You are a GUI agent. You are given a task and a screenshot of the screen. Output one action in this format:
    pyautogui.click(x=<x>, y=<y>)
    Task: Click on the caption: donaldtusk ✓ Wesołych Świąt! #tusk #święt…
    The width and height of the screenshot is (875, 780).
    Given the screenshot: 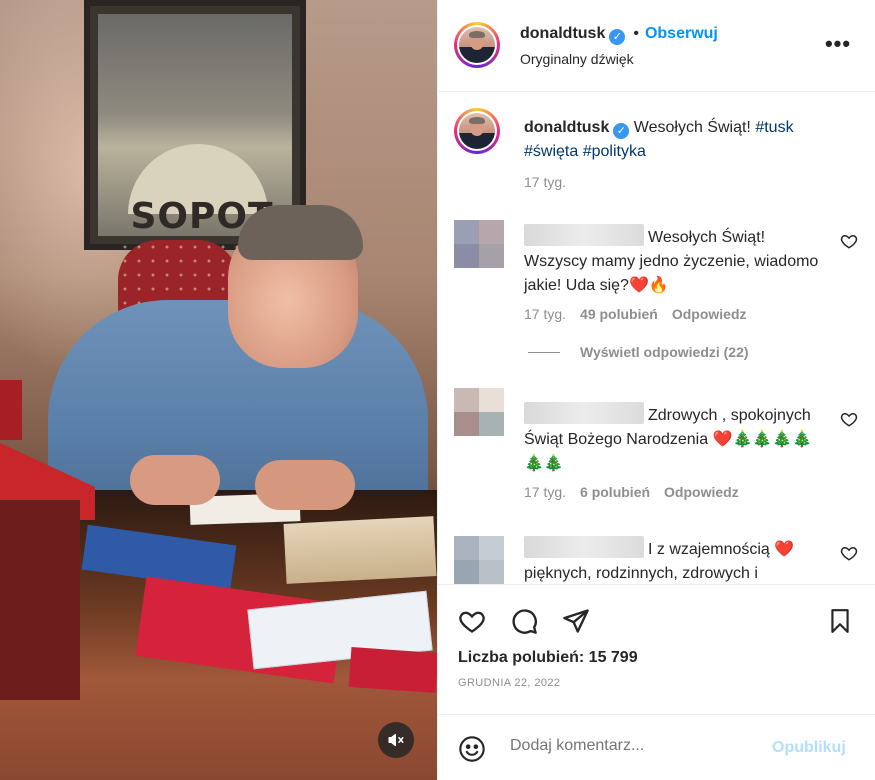 What is the action you would take?
    pyautogui.click(x=684, y=140)
    